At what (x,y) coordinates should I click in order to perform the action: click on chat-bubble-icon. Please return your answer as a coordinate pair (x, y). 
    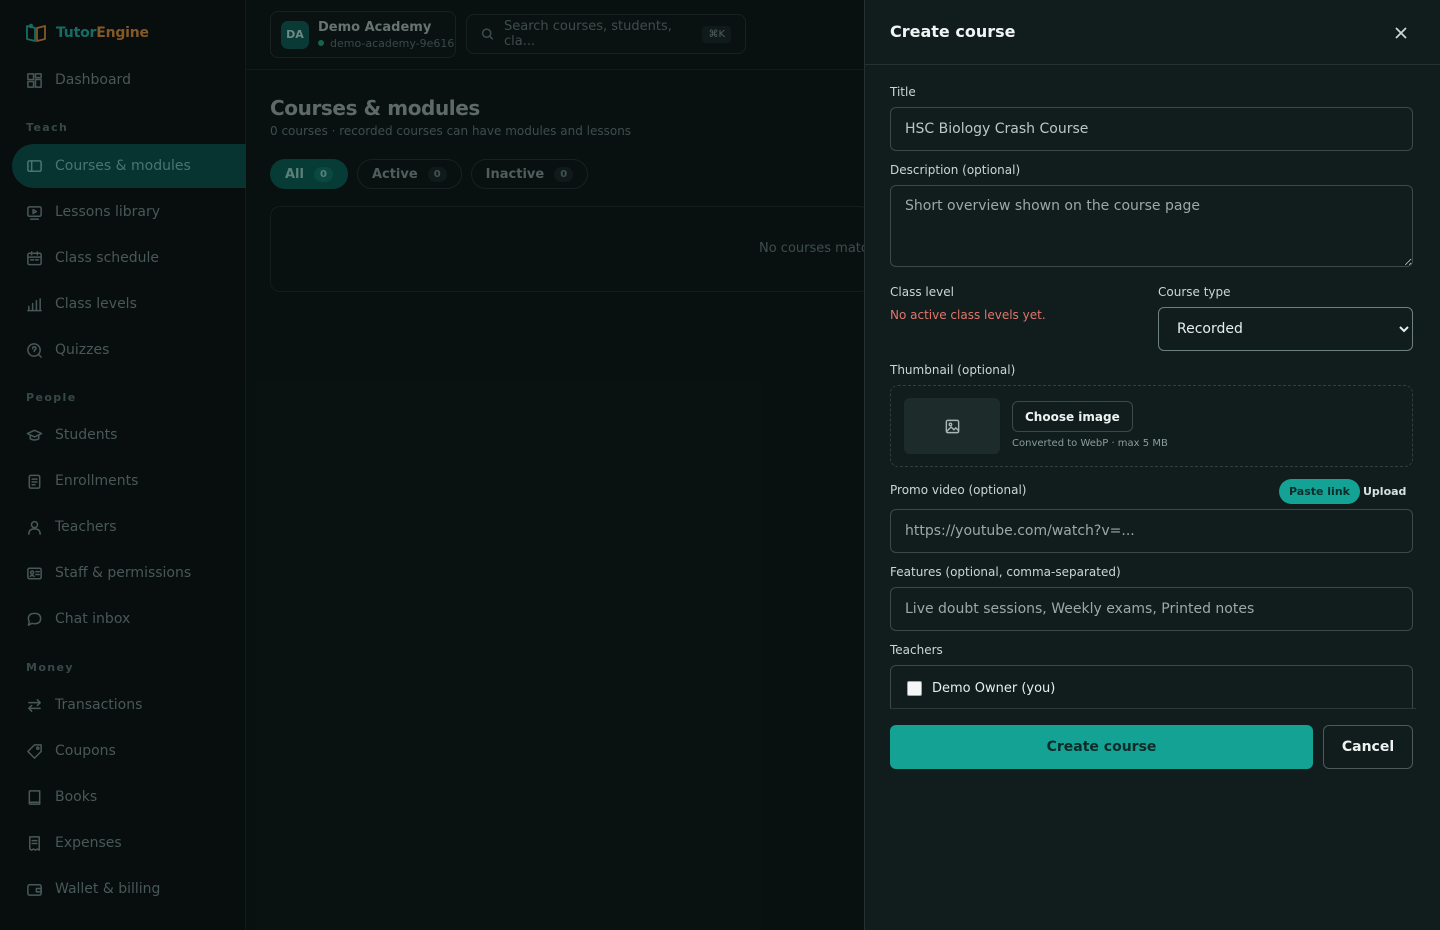
    Looking at the image, I should click on (34, 619).